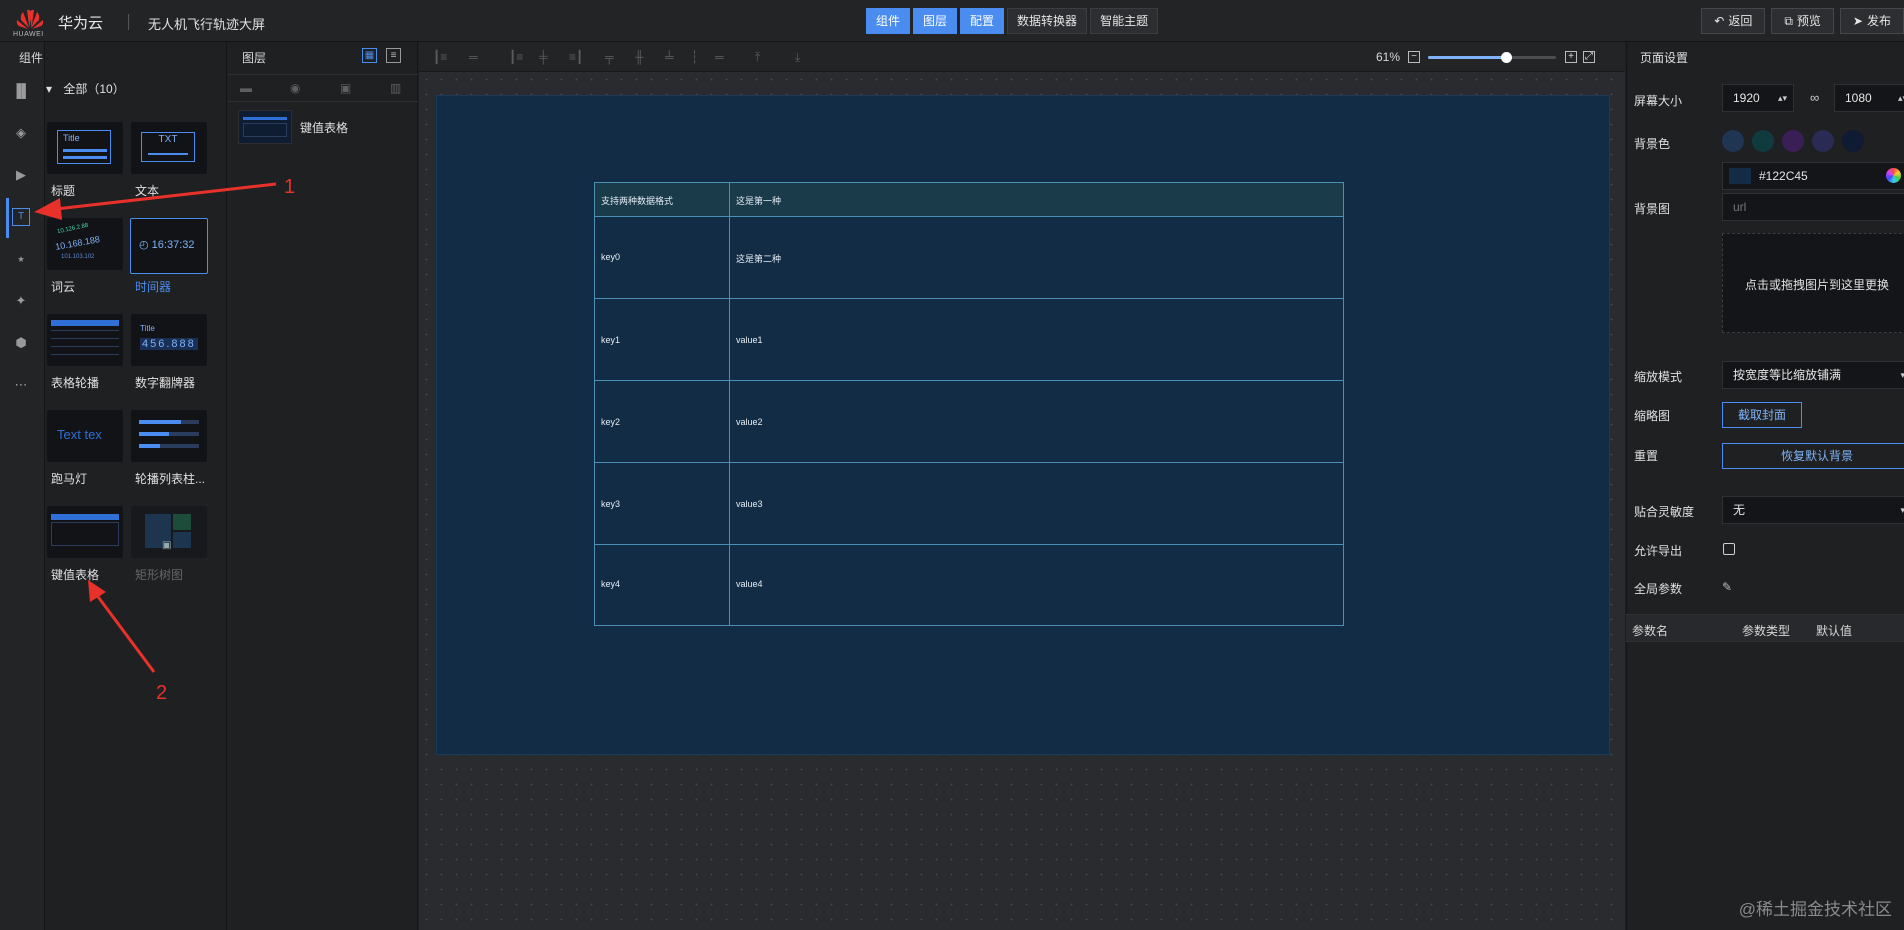 The height and width of the screenshot is (930, 1904). I want to click on thumbnail-label: 缩略图, so click(1652, 416).